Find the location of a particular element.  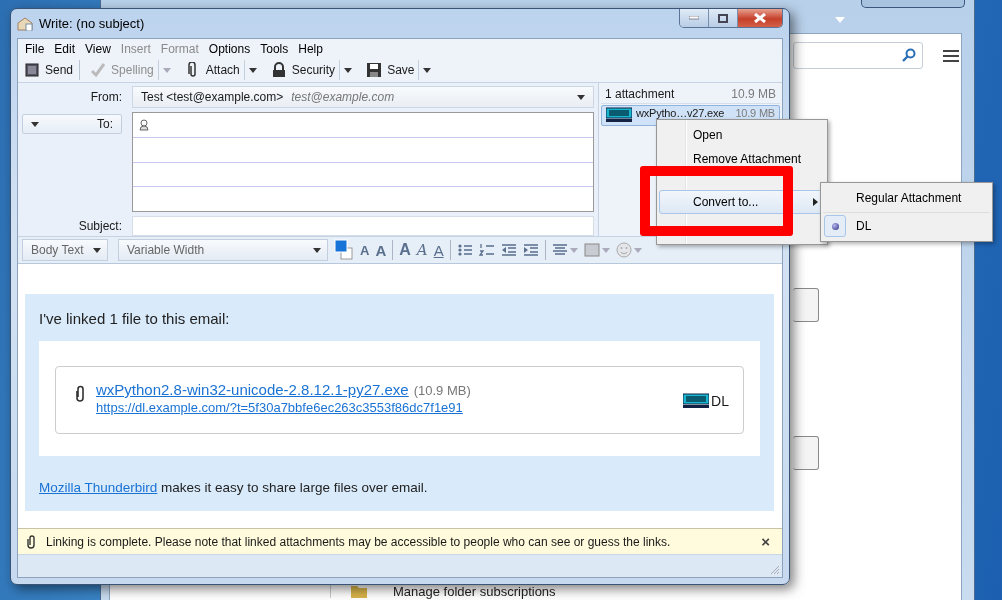

menu-item: Open is located at coordinates (742, 135).